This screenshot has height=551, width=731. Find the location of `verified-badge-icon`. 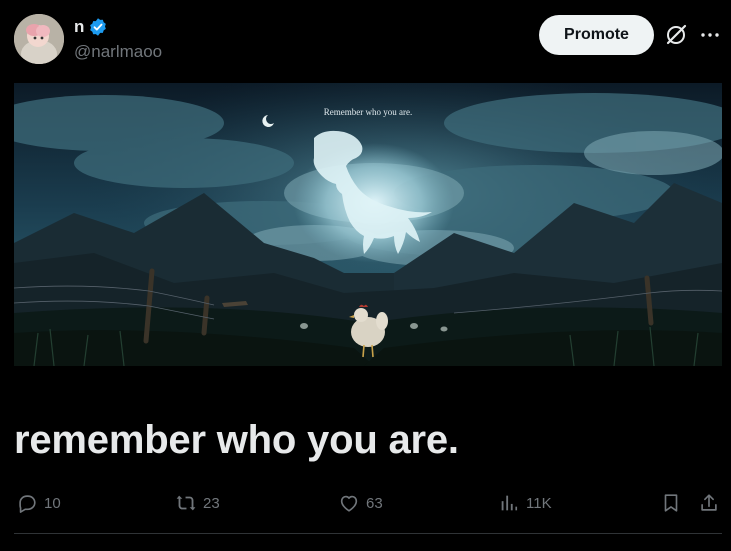

verified-badge-icon is located at coordinates (98, 27).